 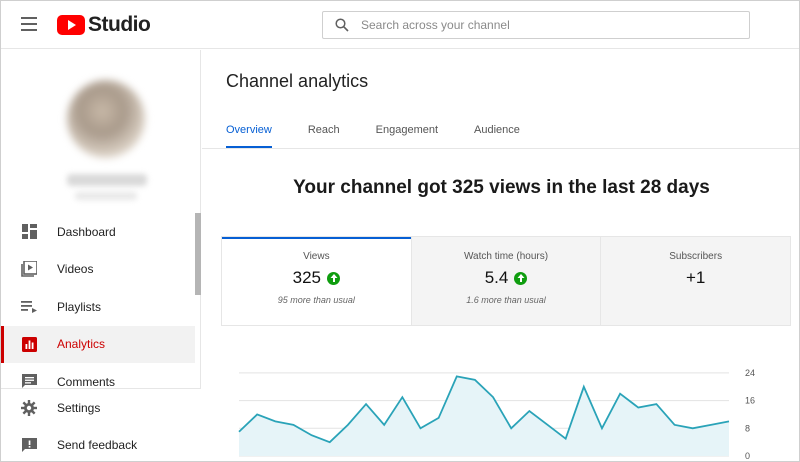 I want to click on analytics-icon, so click(x=29, y=344).